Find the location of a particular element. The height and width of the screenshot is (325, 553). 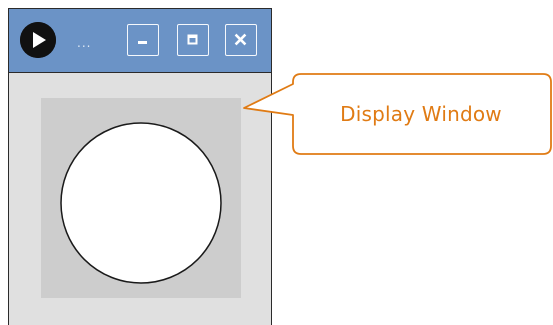

minimize-icon is located at coordinates (142, 42).